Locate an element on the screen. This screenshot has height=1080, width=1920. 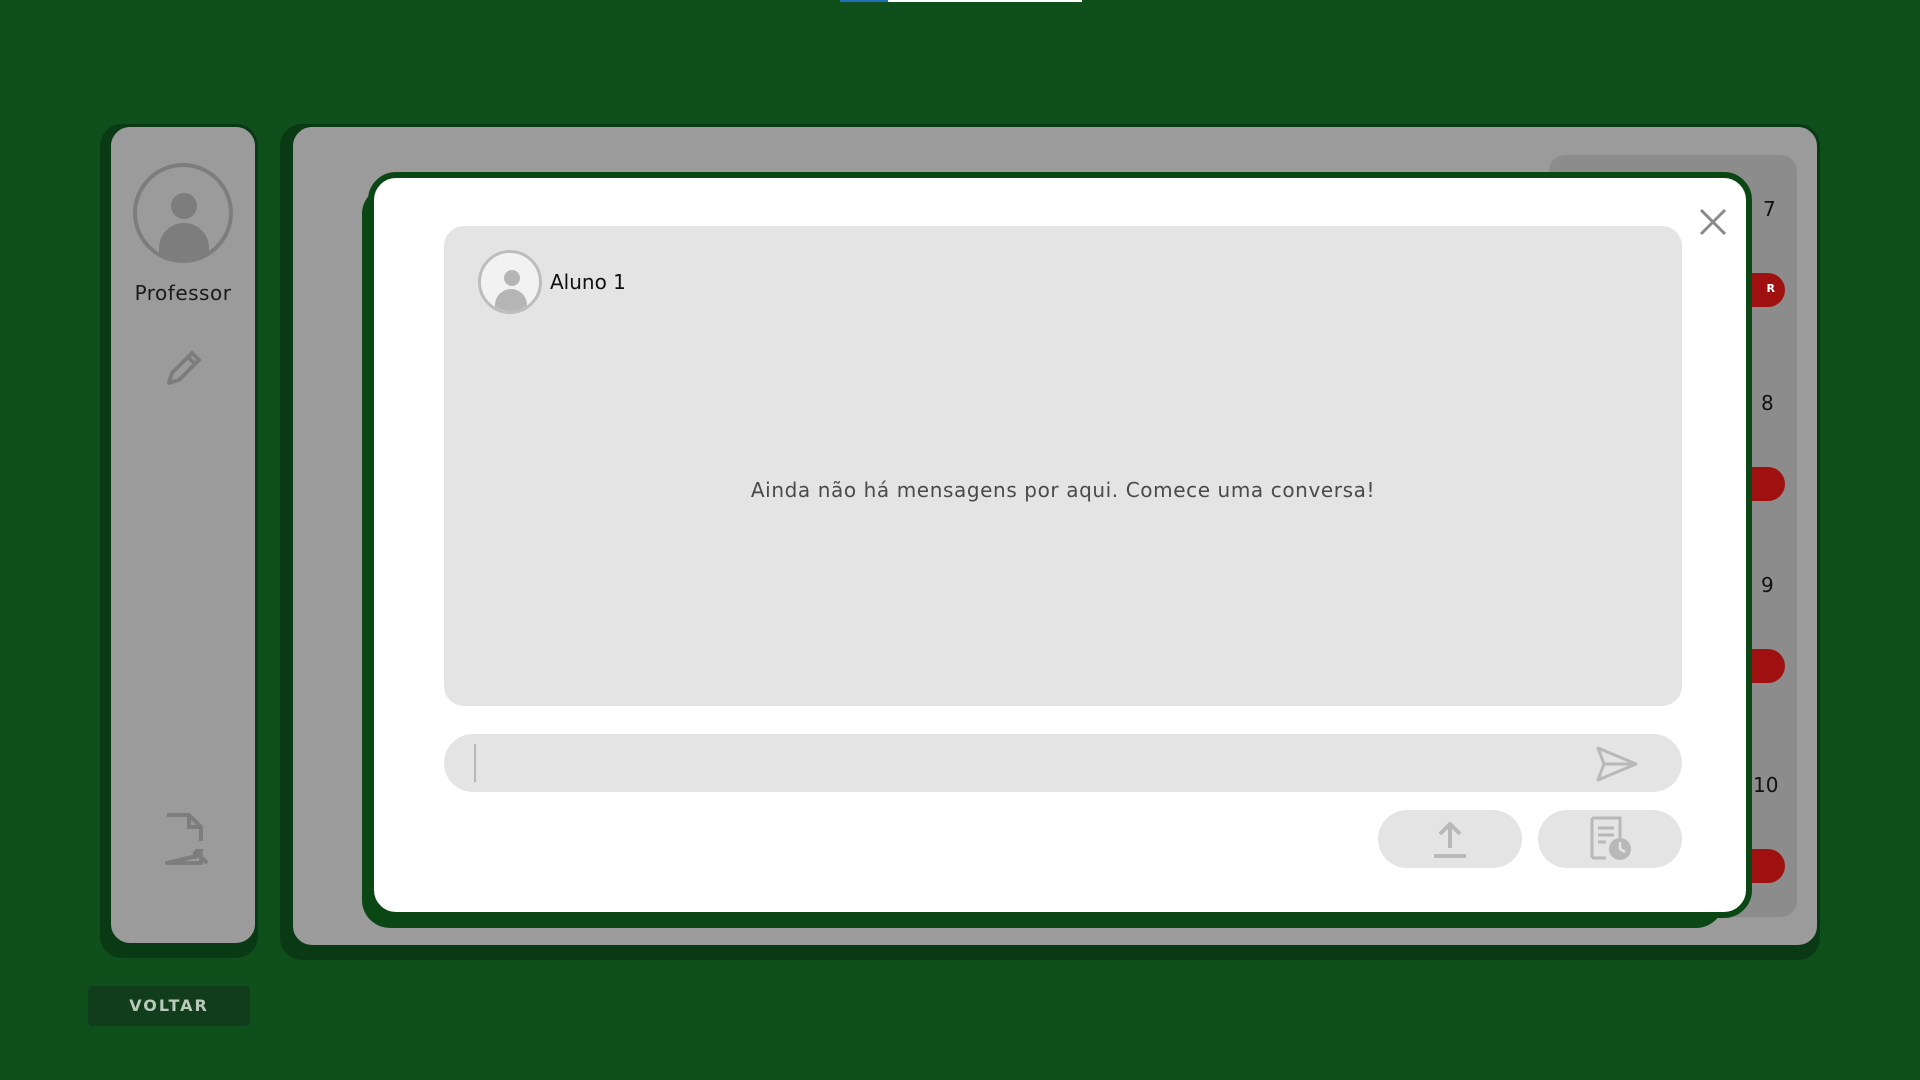
top-progress-bar is located at coordinates (961, 1).